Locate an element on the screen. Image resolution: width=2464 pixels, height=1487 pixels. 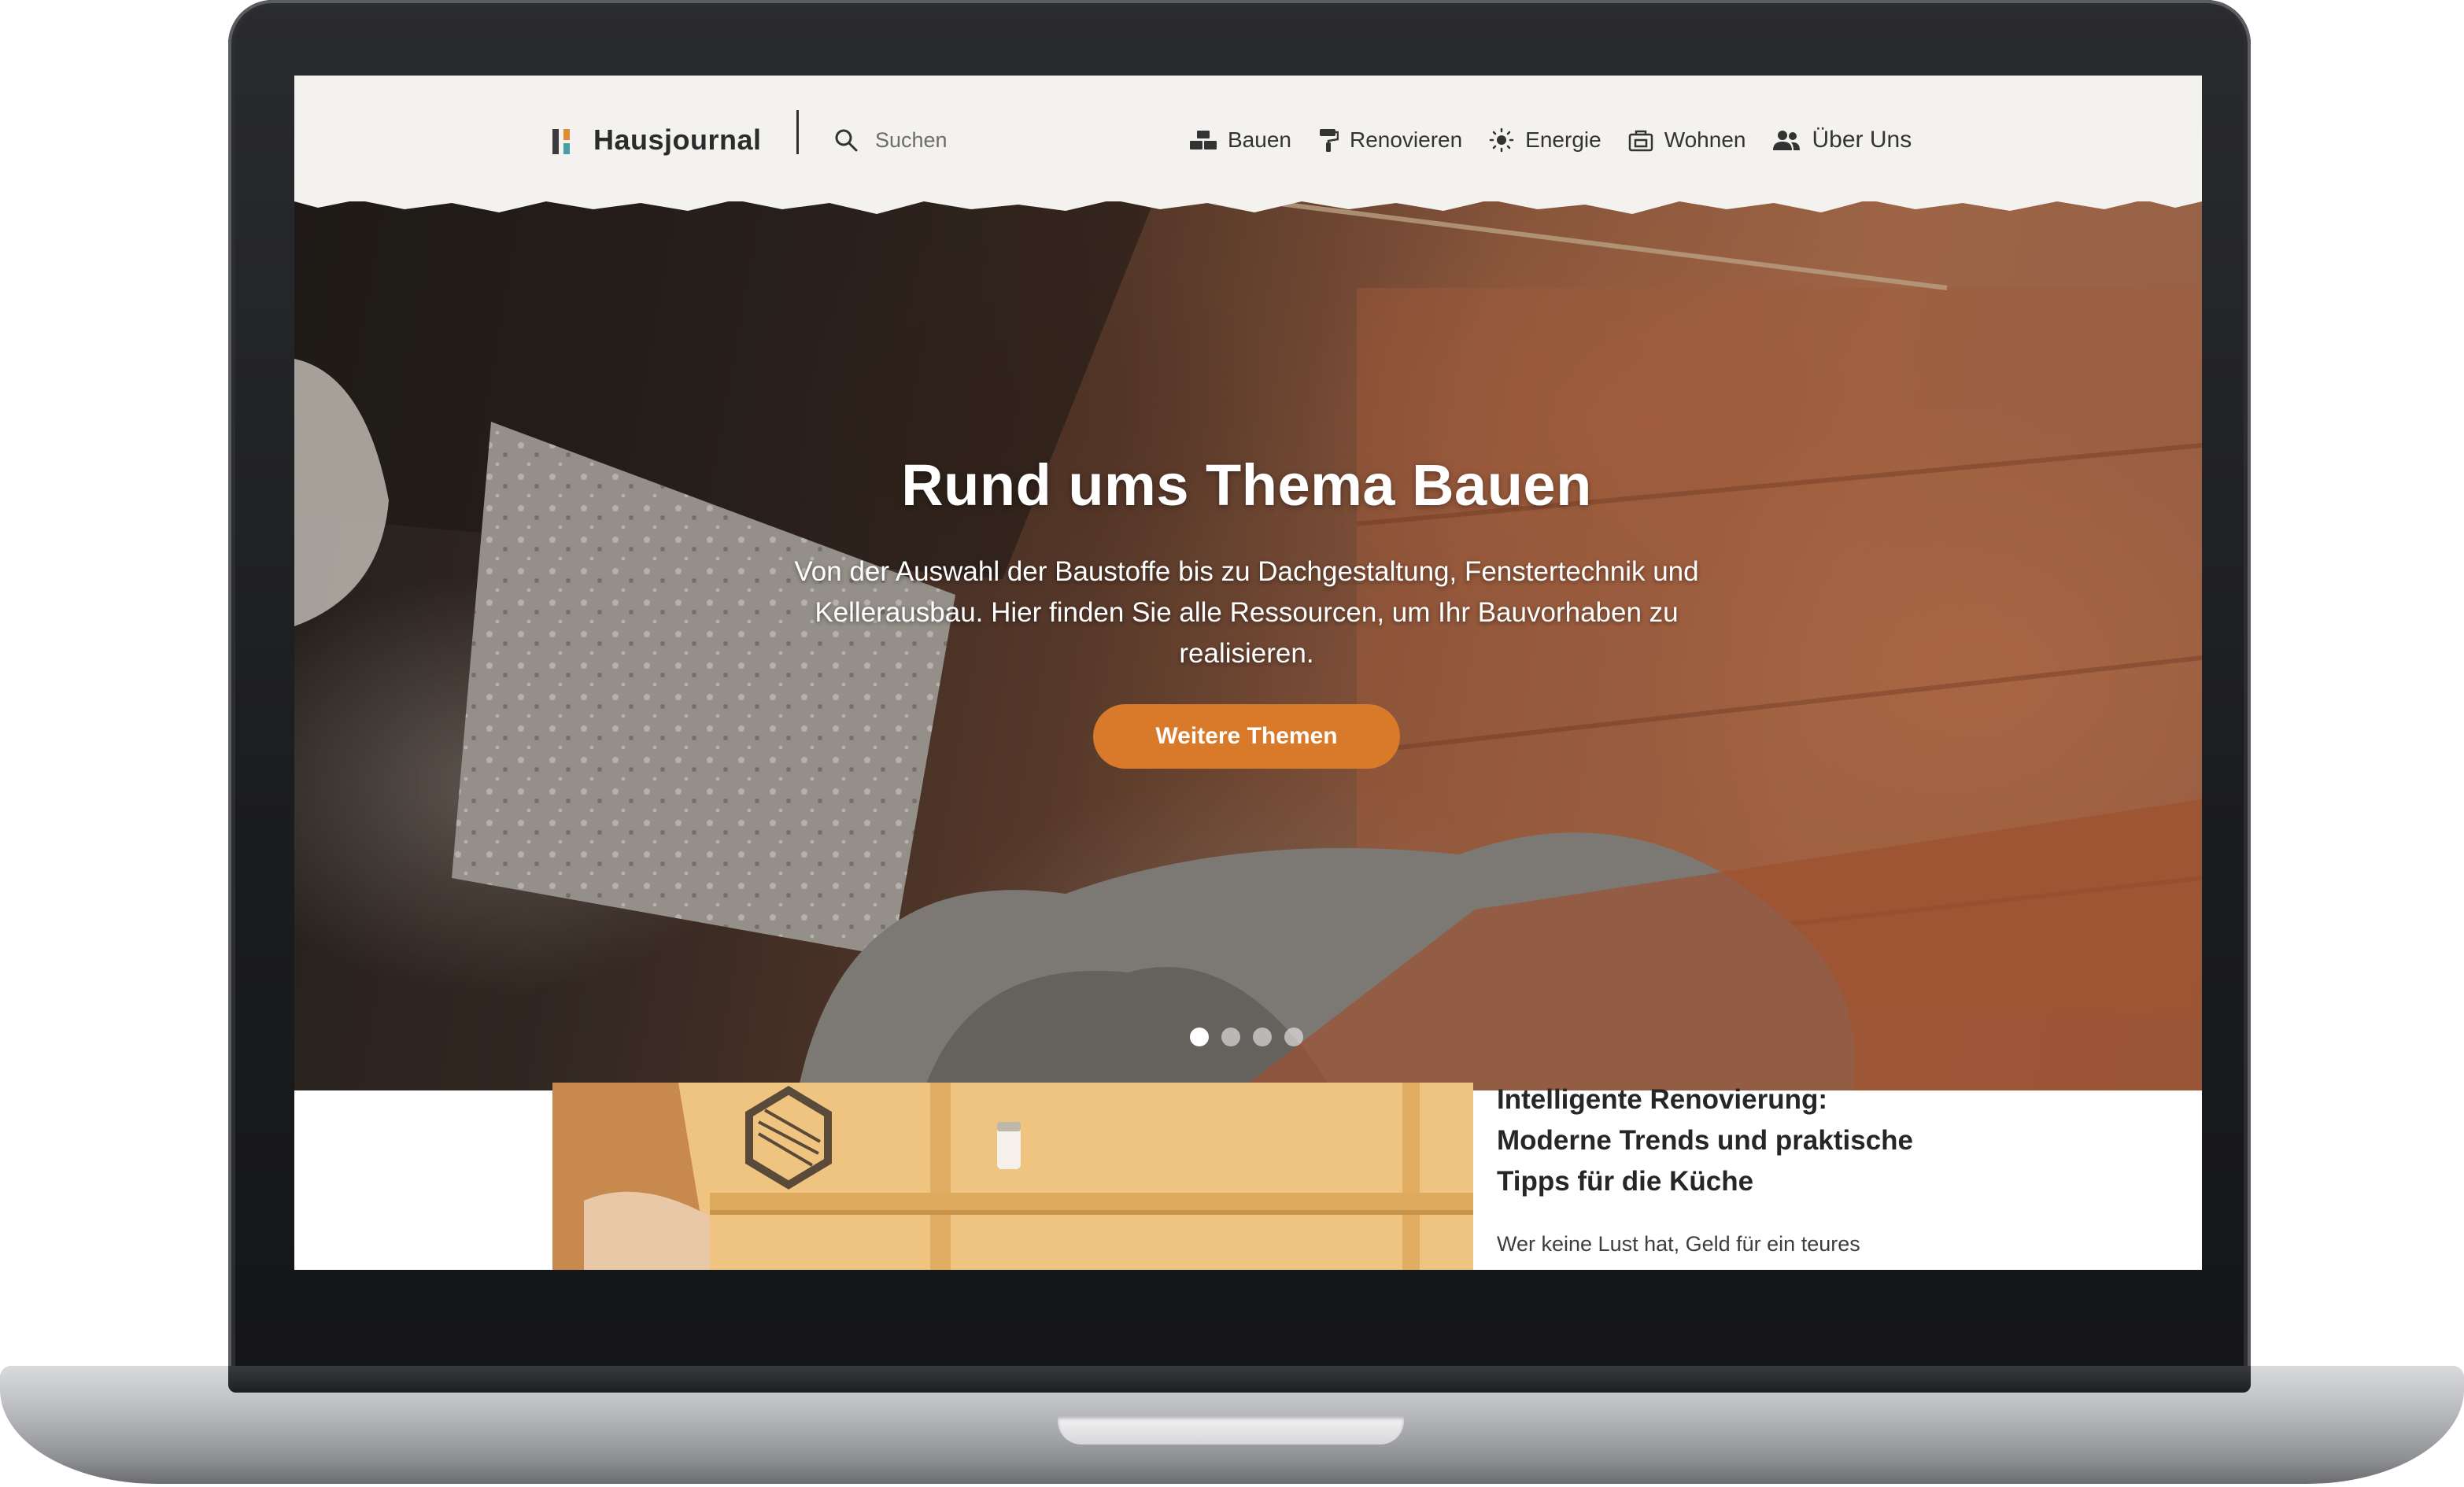
nav-label-bauen: Bauen is located at coordinates (1260, 139).